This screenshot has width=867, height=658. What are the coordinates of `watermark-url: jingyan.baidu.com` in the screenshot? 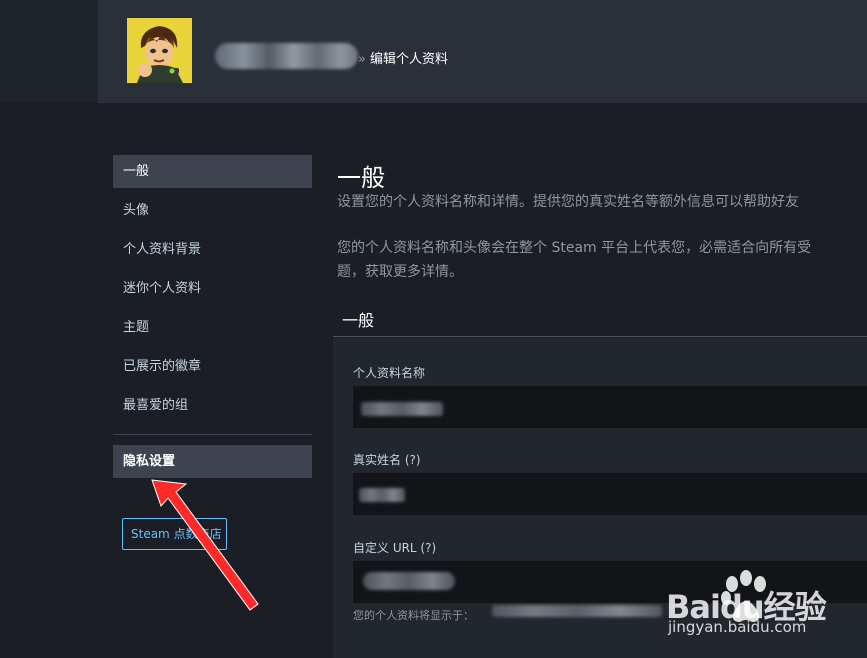 It's located at (737, 627).